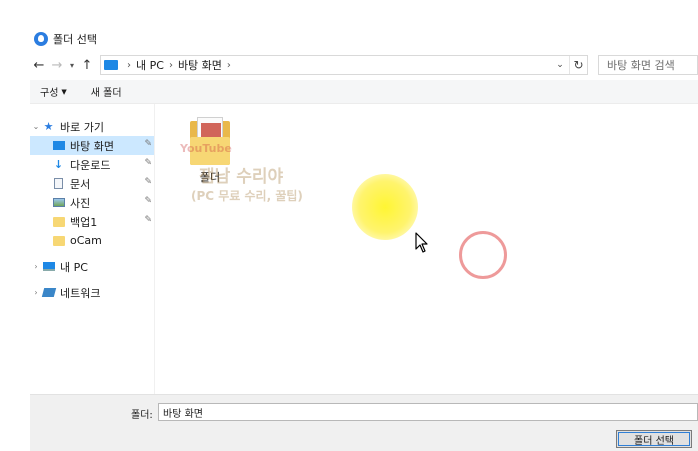 Image resolution: width=698 pixels, height=451 pixels. What do you see at coordinates (48, 293) in the screenshot?
I see `network-icon` at bounding box center [48, 293].